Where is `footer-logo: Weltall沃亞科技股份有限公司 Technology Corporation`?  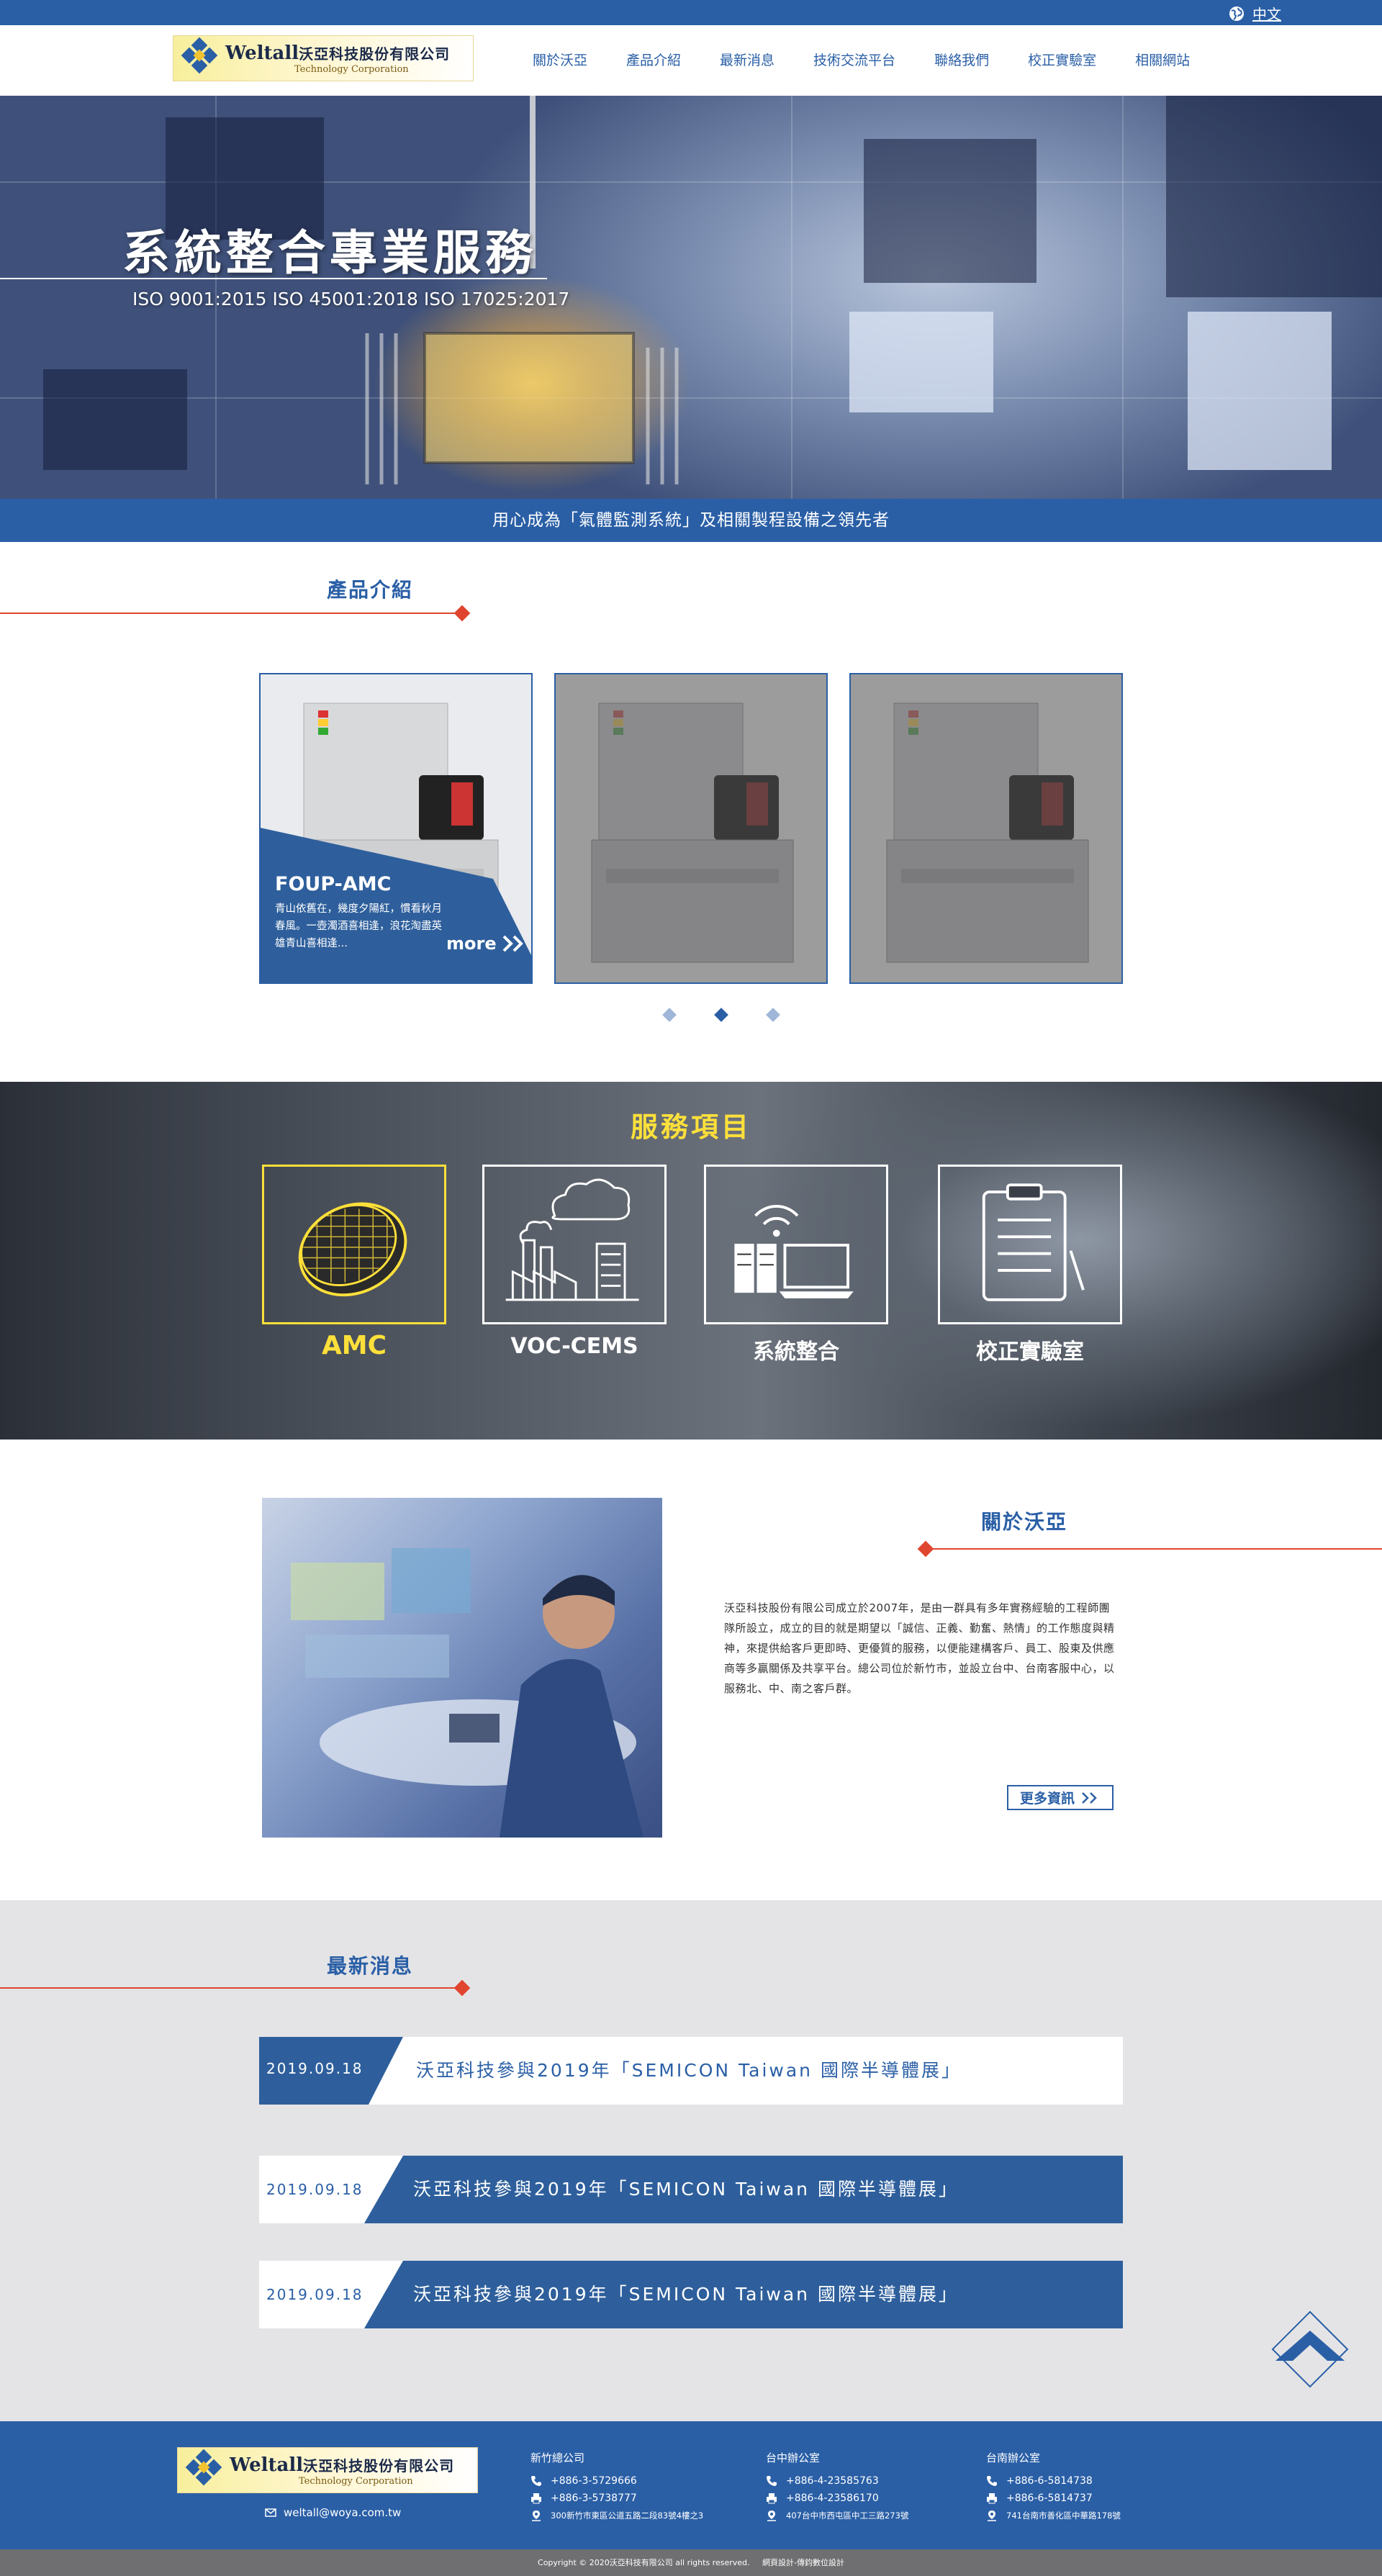
footer-logo: Weltall沃亞科技股份有限公司 Technology Corporation is located at coordinates (327, 2470).